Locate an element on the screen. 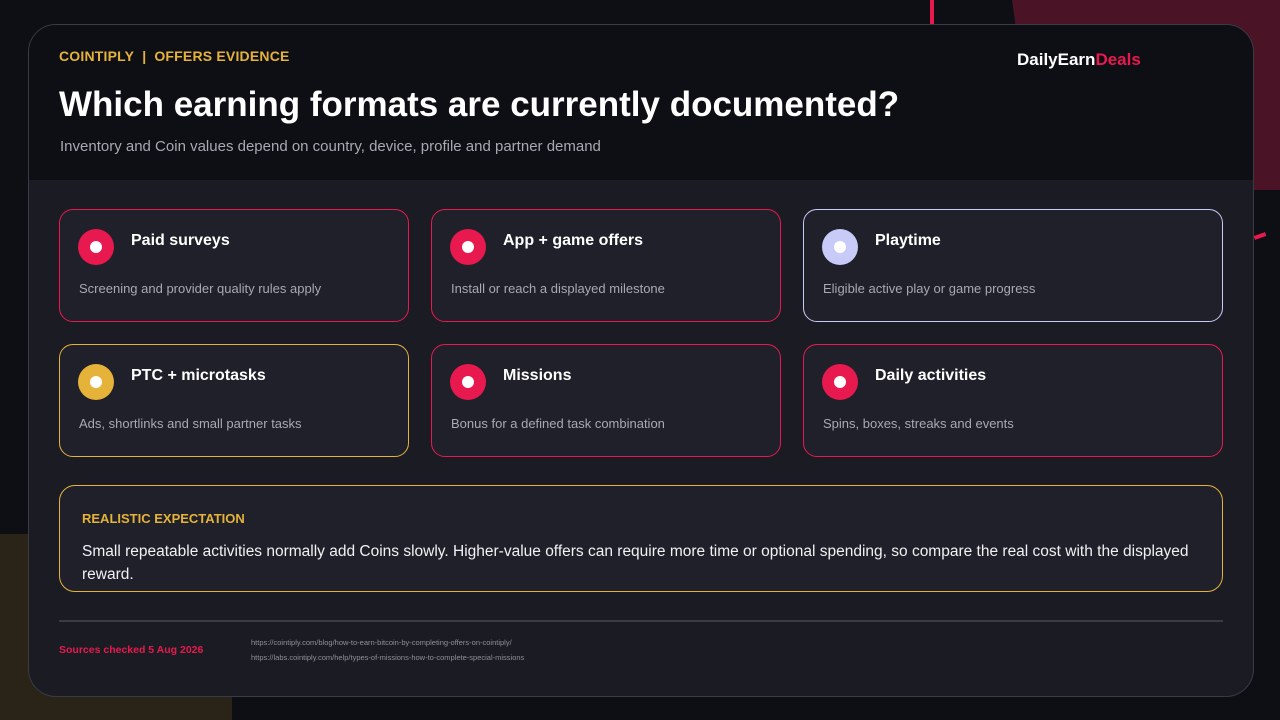  callout-label: REALISTIC EXPECTATION is located at coordinates (163, 518).